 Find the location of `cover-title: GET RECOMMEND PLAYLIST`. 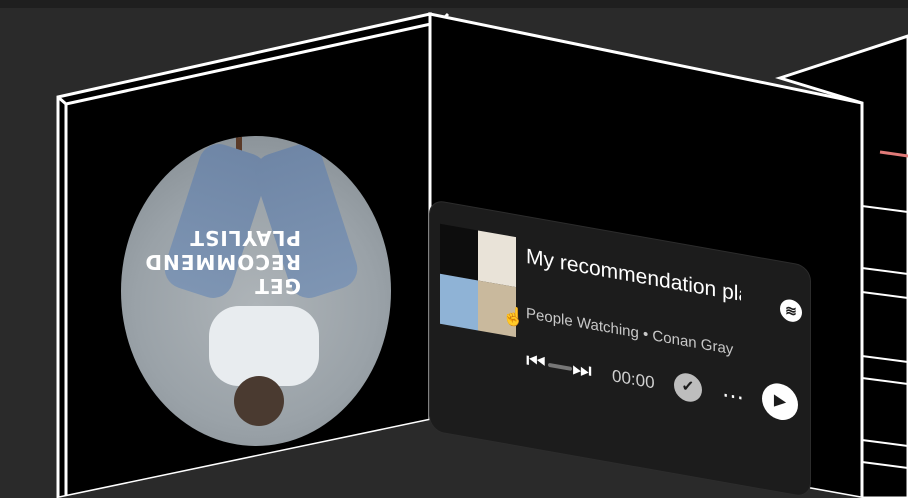

cover-title: GET RECOMMEND PLAYLIST is located at coordinates (256, 262).